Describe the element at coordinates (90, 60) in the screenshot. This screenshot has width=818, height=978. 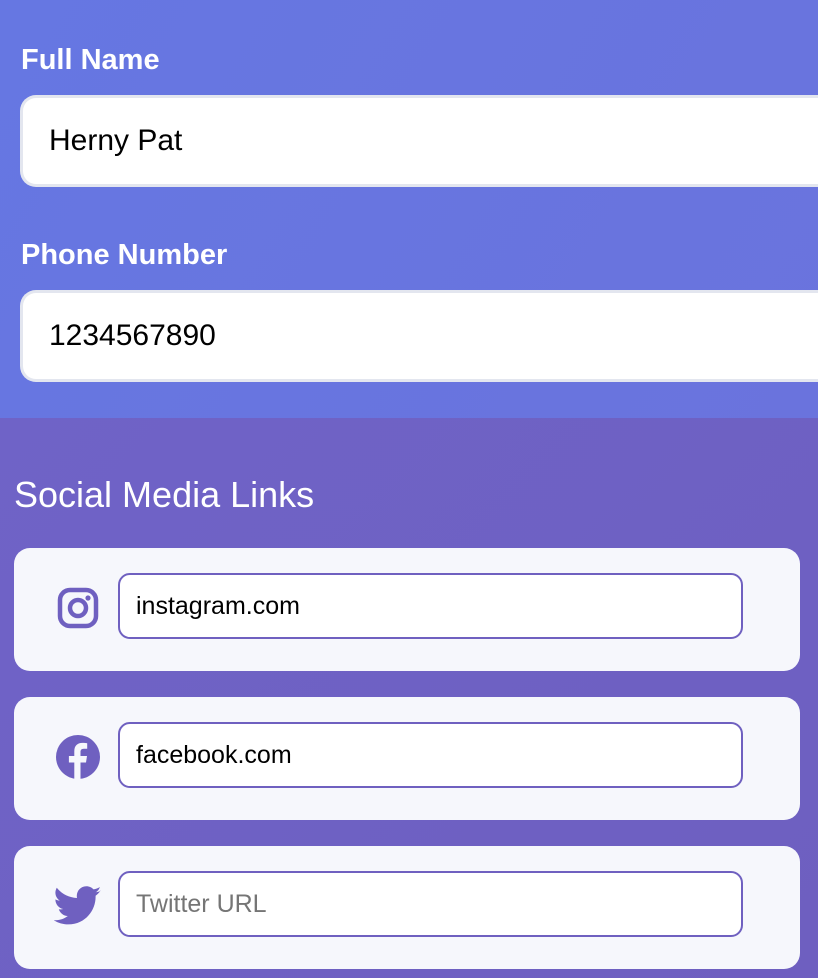
I see `full-name-label: Full Name` at that location.